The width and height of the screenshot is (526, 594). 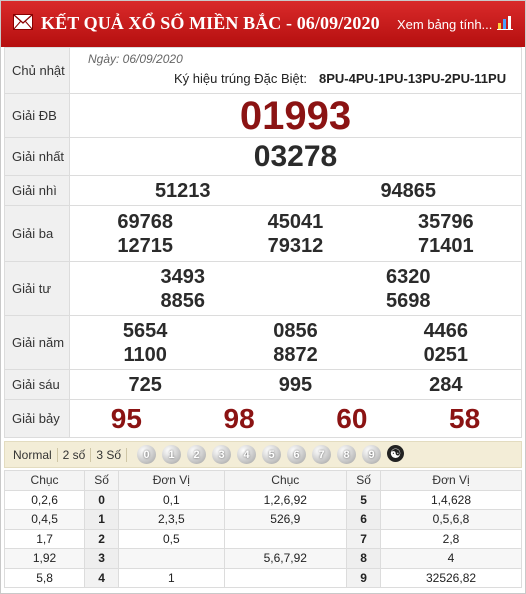 I want to click on prize-g5-value: 5654, so click(x=145, y=330).